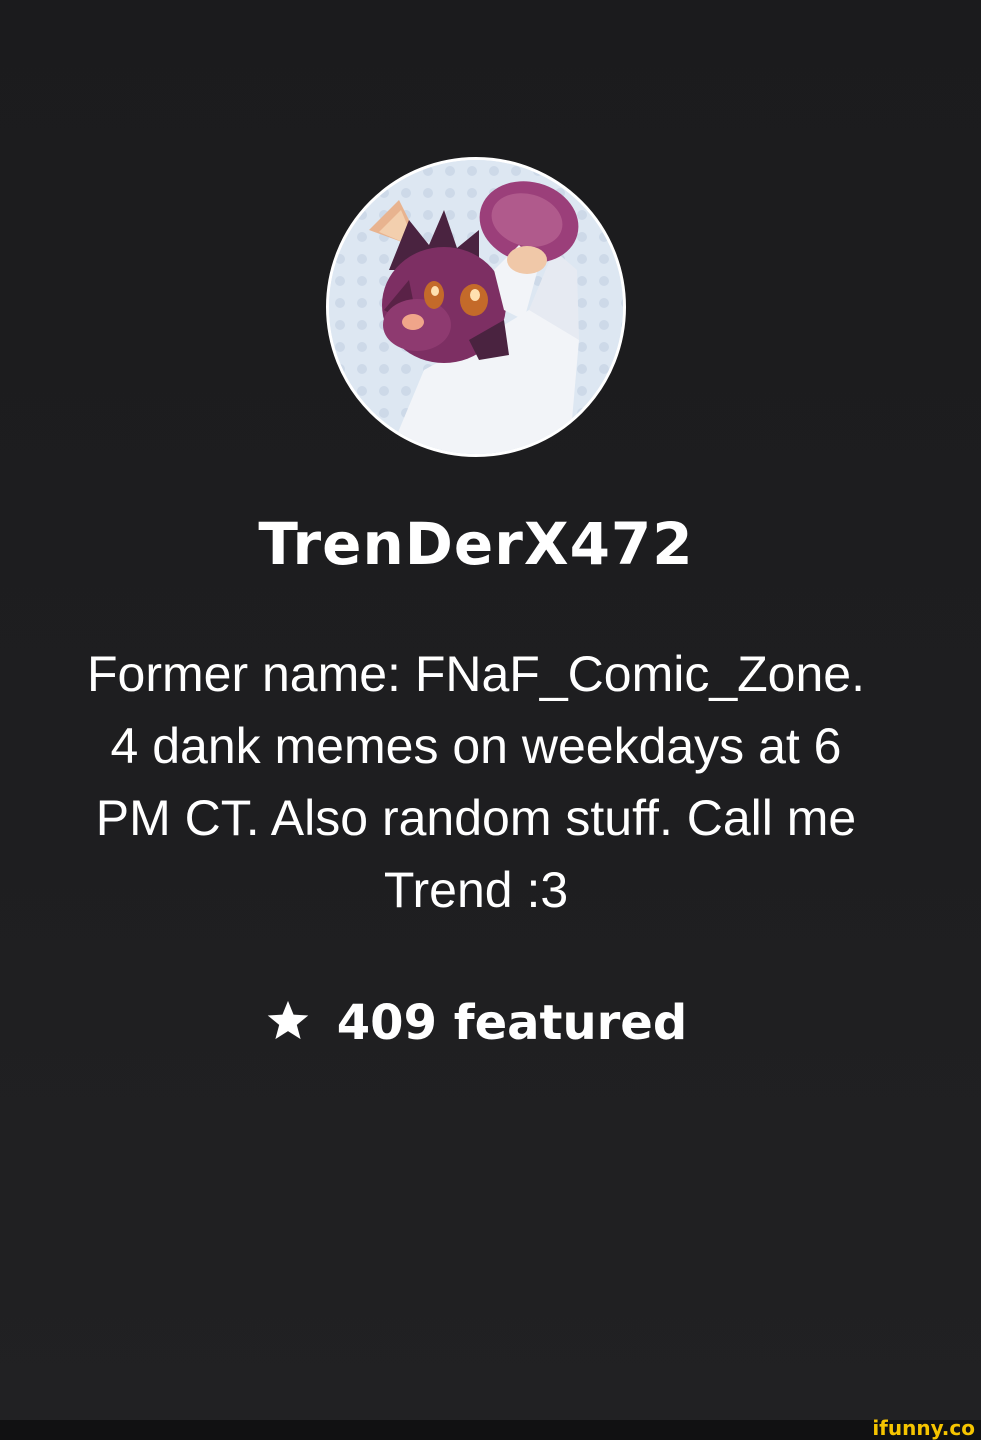 The width and height of the screenshot is (981, 1440). Describe the element at coordinates (923, 1428) in the screenshot. I see `watermark-logo: ifunny.co` at that location.